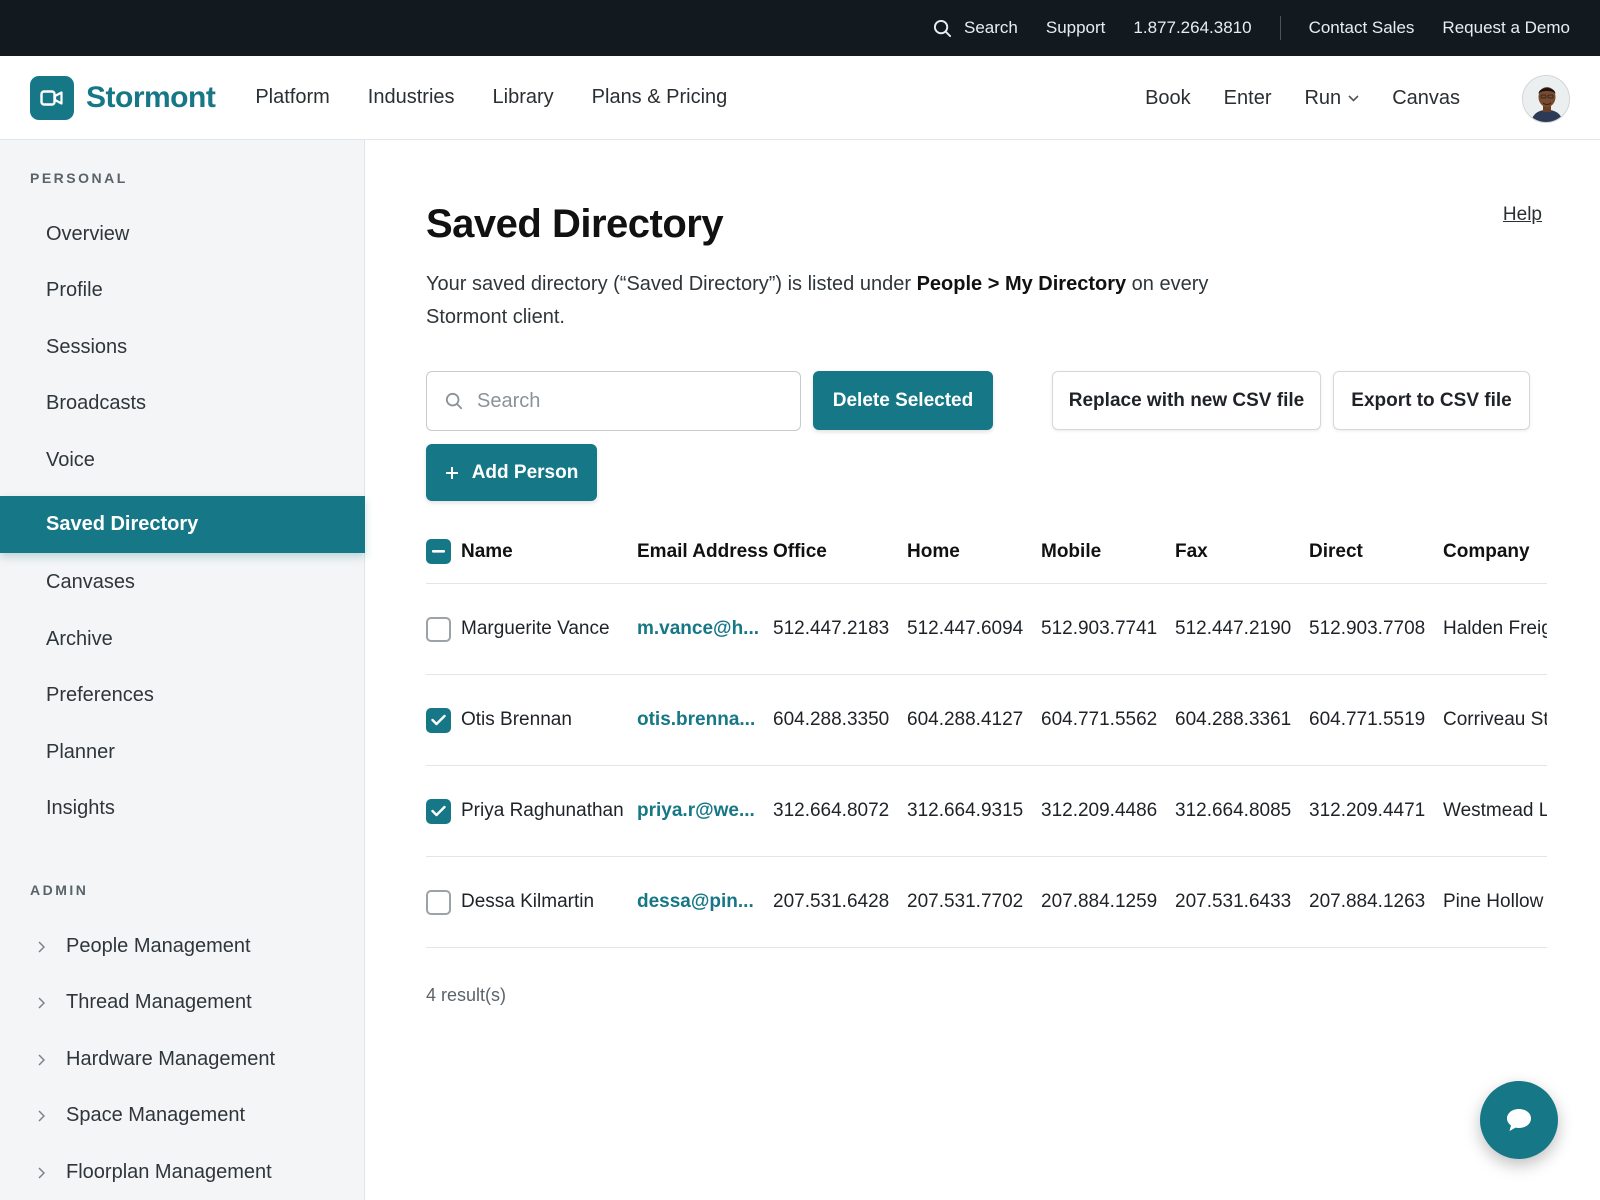 The width and height of the screenshot is (1600, 1200). Describe the element at coordinates (182, 234) in the screenshot. I see `sidebar-item-overview: Overview` at that location.